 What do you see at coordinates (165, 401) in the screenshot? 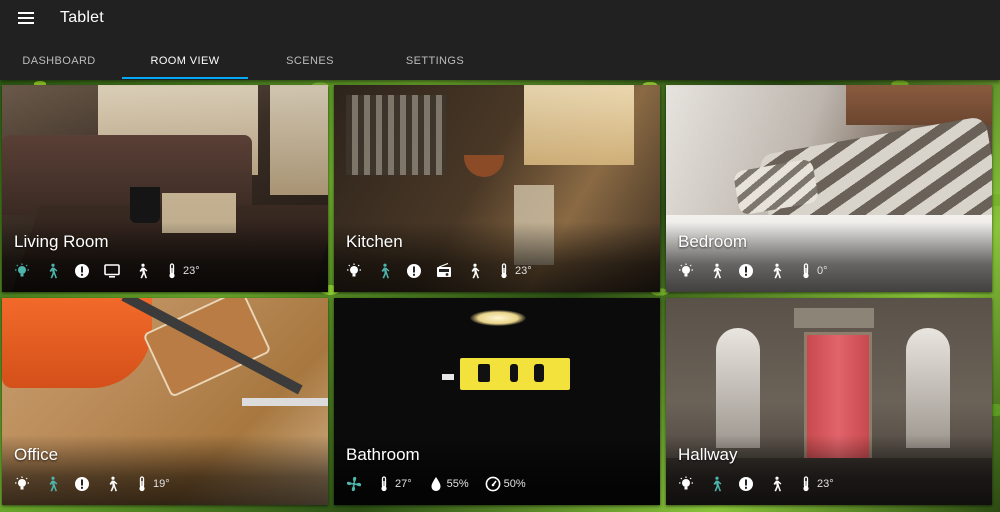
I see `room-tile-office: Office 19°` at bounding box center [165, 401].